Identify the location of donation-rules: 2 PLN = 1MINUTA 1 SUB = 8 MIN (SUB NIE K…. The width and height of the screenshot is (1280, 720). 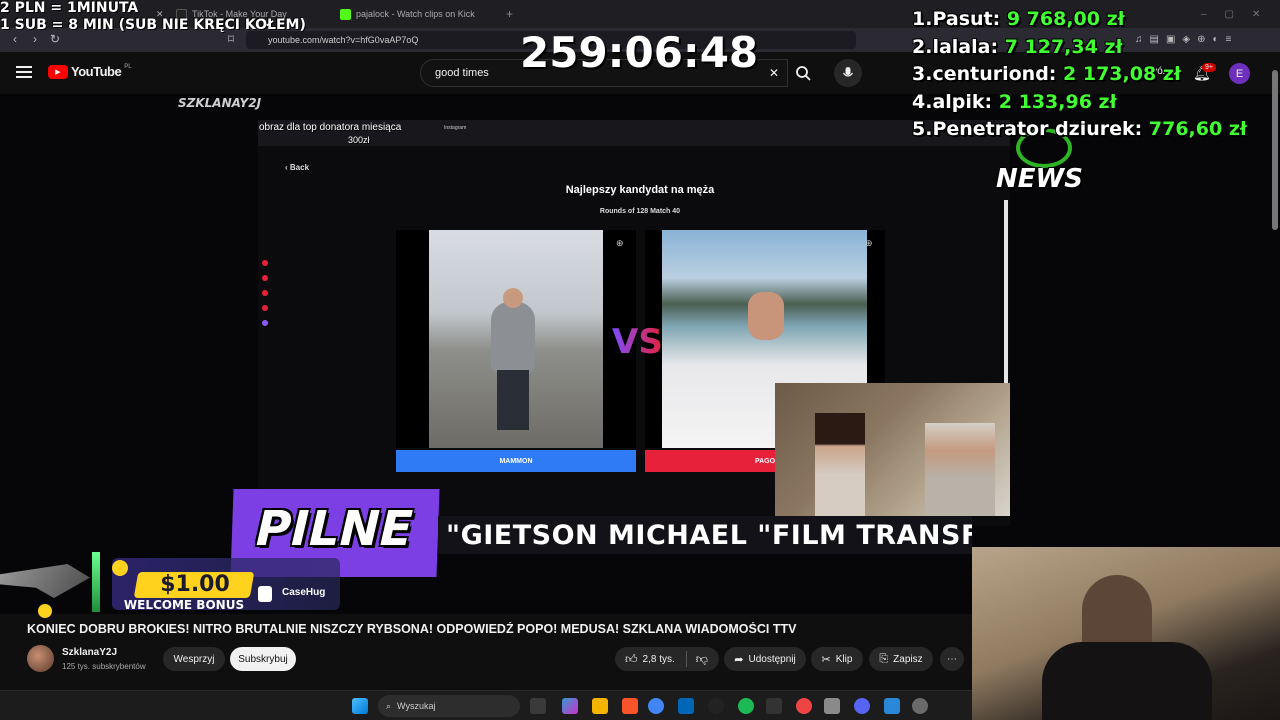
(153, 17).